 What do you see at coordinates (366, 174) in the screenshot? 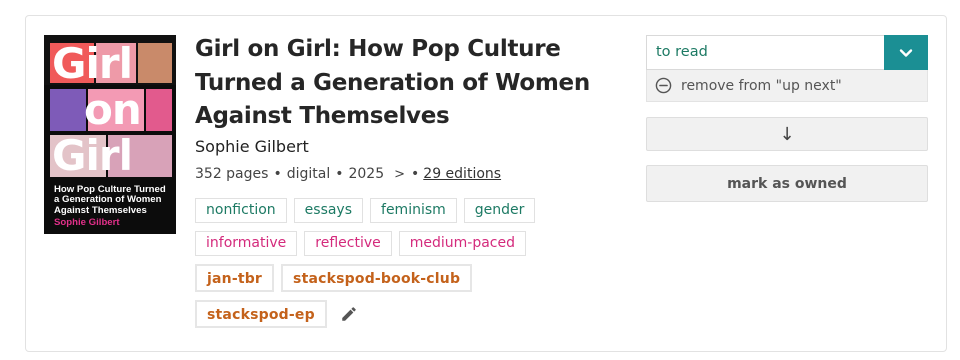
I see `publication-year: 2025` at bounding box center [366, 174].